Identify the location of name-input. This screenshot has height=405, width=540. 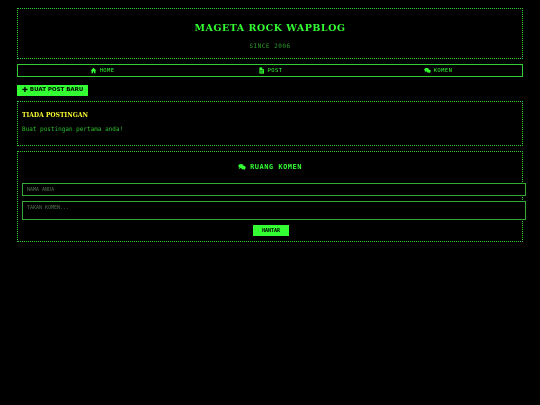
(274, 189).